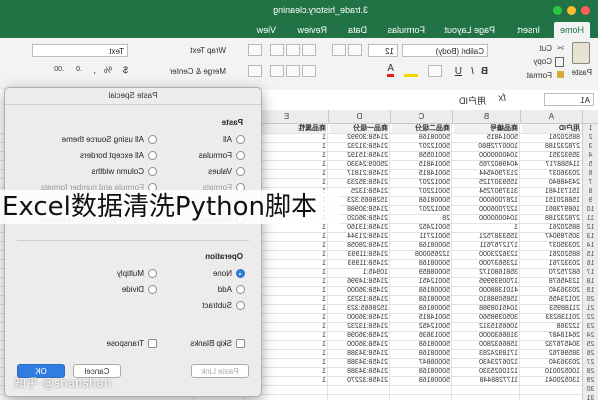 The width and height of the screenshot is (598, 400). What do you see at coordinates (359, 173) in the screenshot?
I see `table-cell: 21458:21817` at bounding box center [359, 173].